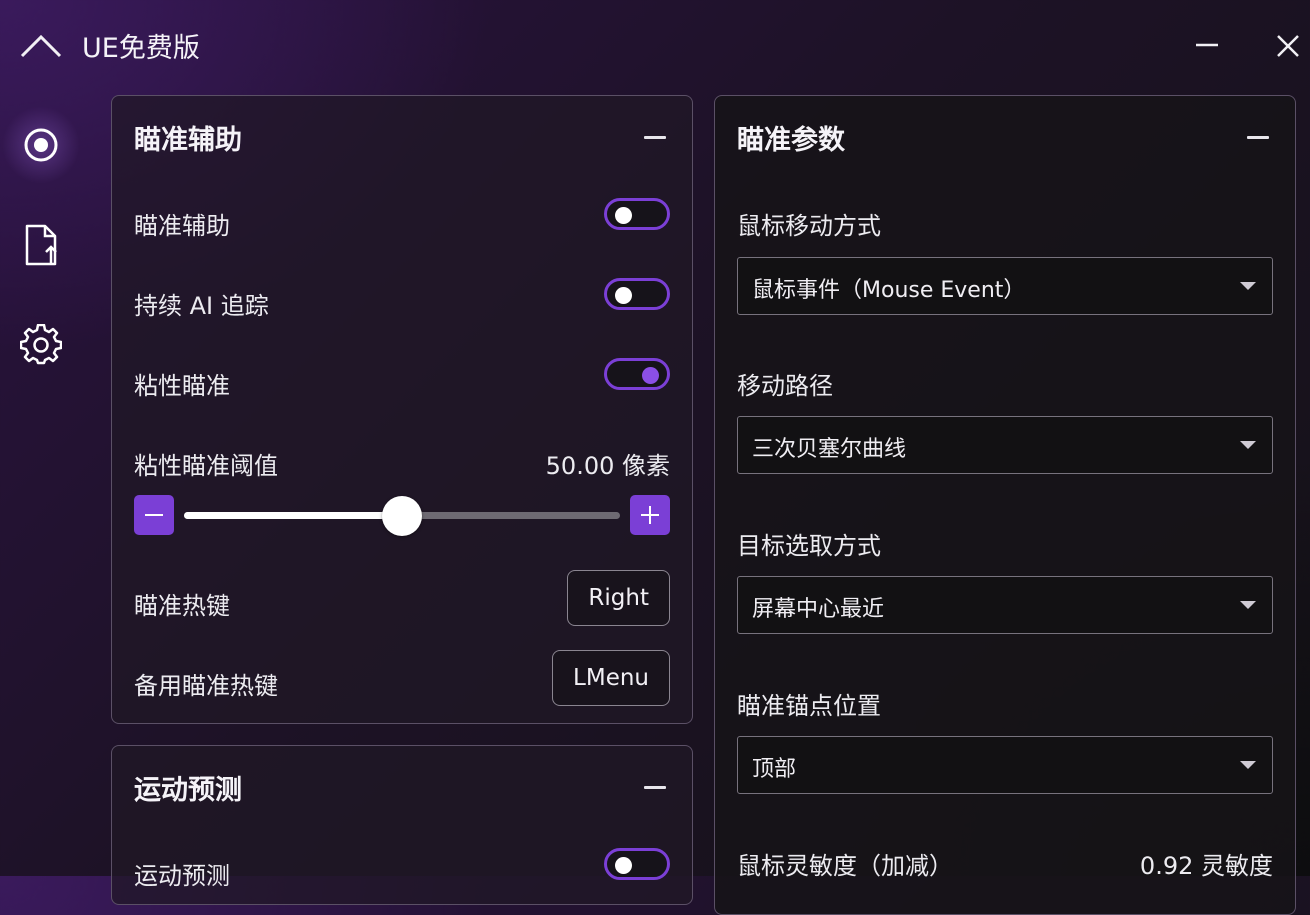 This screenshot has height=915, width=1310. I want to click on hotkey-label: 瞄准热键, so click(182, 606).